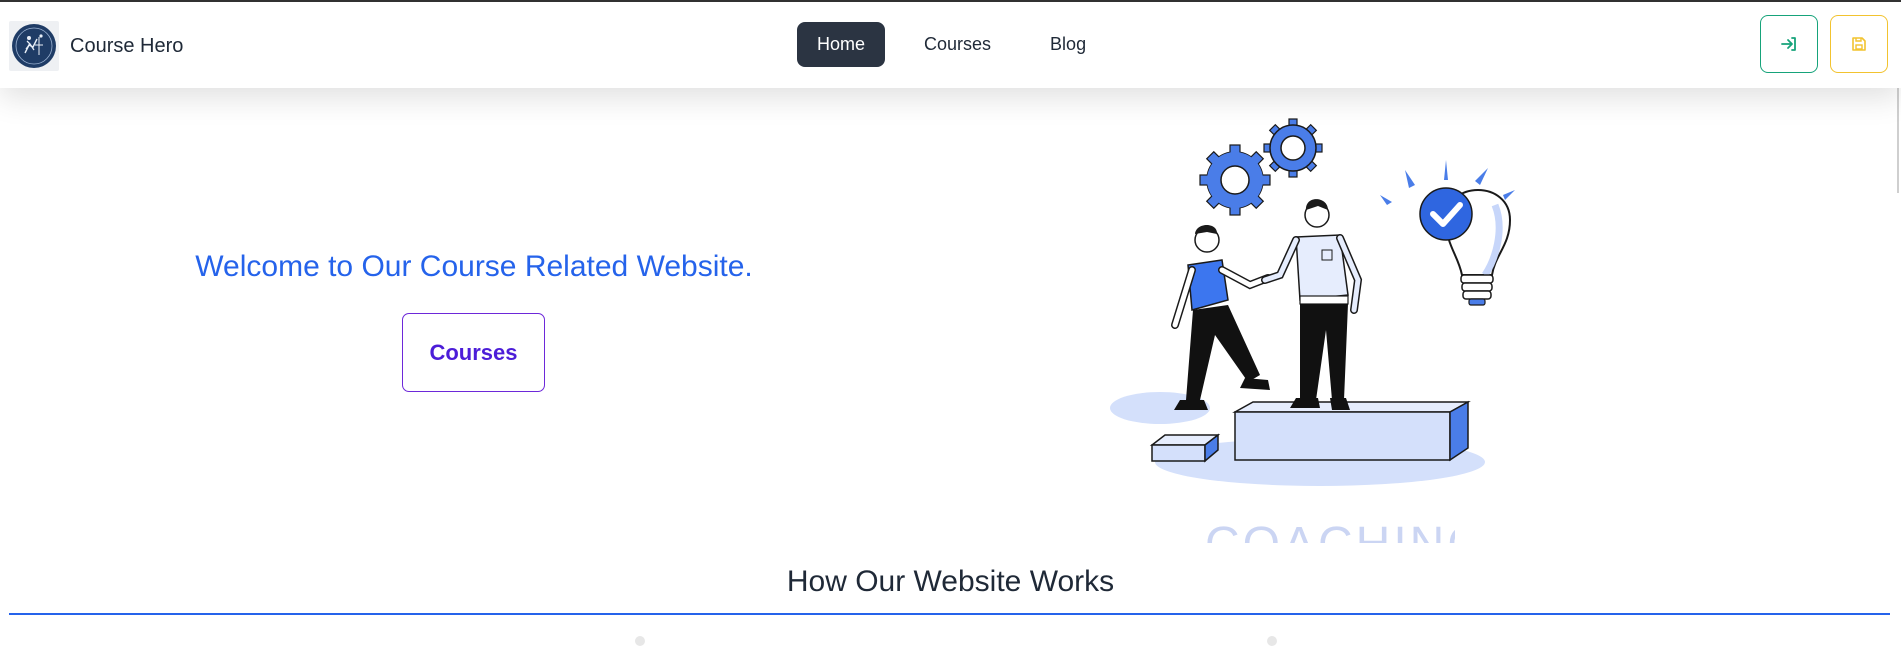  I want to click on nav-blog: Blog, so click(1068, 44).